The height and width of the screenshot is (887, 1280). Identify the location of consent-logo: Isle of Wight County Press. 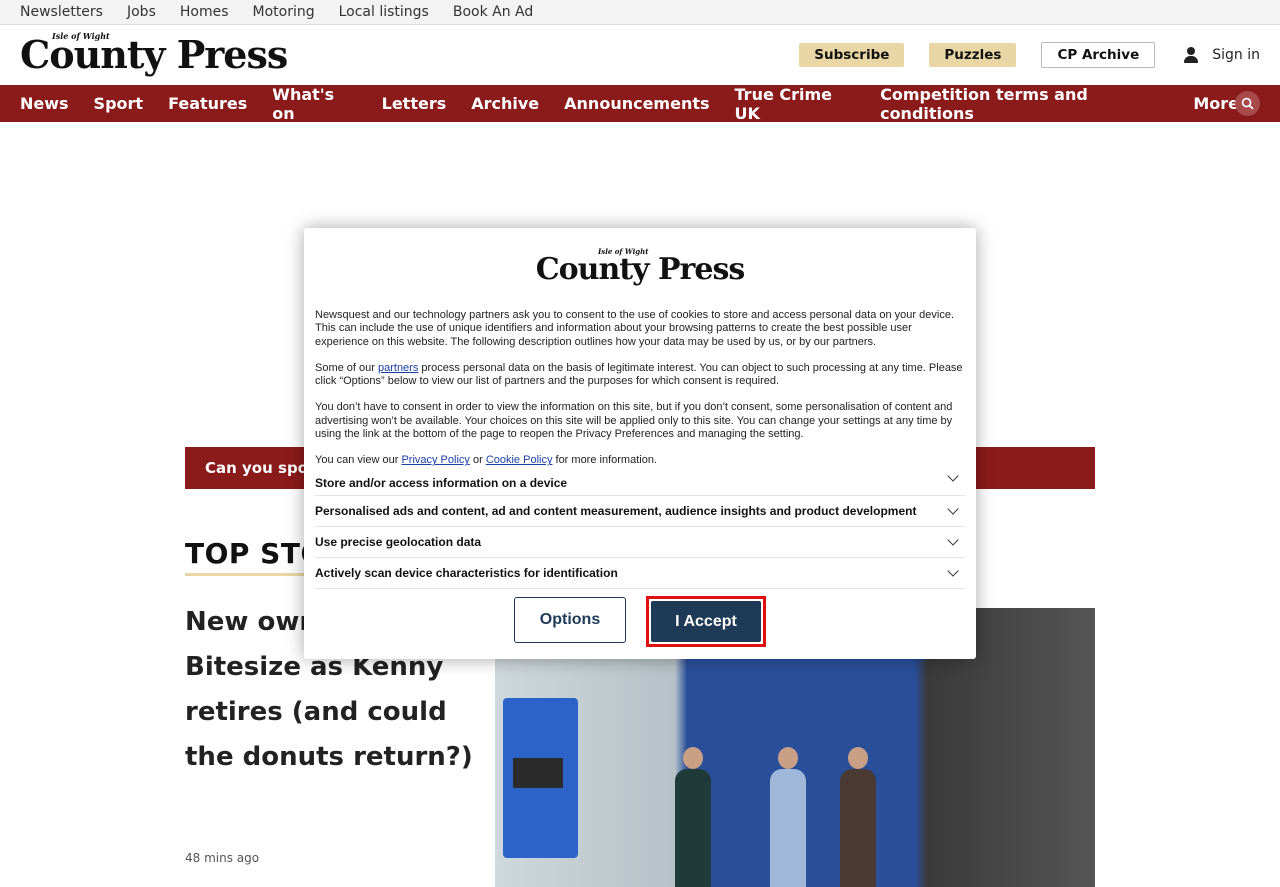
(640, 268).